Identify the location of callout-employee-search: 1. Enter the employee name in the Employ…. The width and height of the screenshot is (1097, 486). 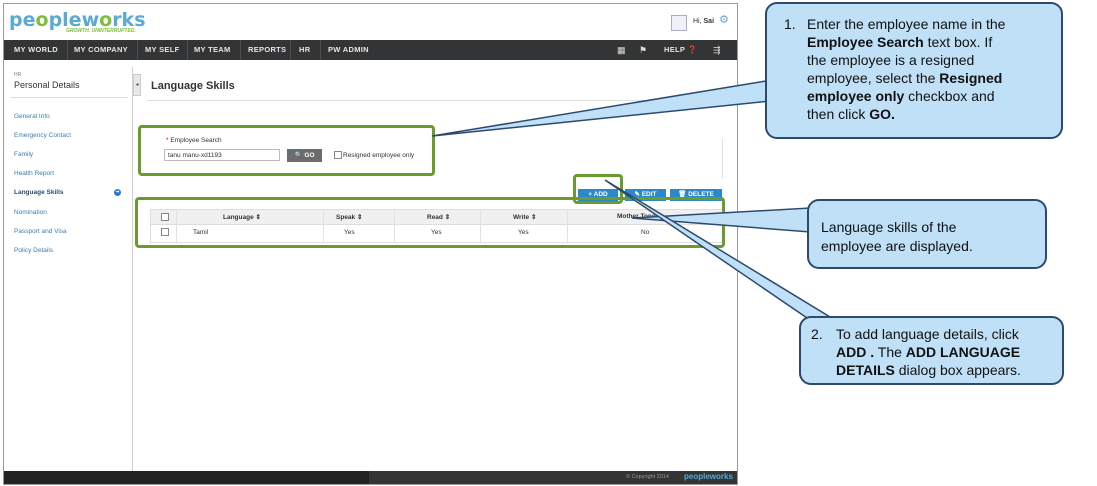
(914, 70).